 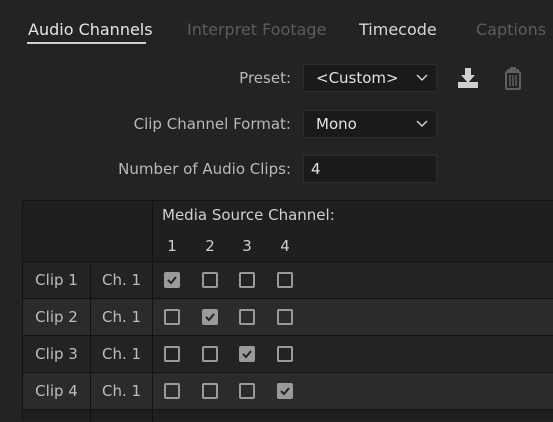 I want to click on num-audio-clips-label: Number of Audio Clips:, so click(x=204, y=169).